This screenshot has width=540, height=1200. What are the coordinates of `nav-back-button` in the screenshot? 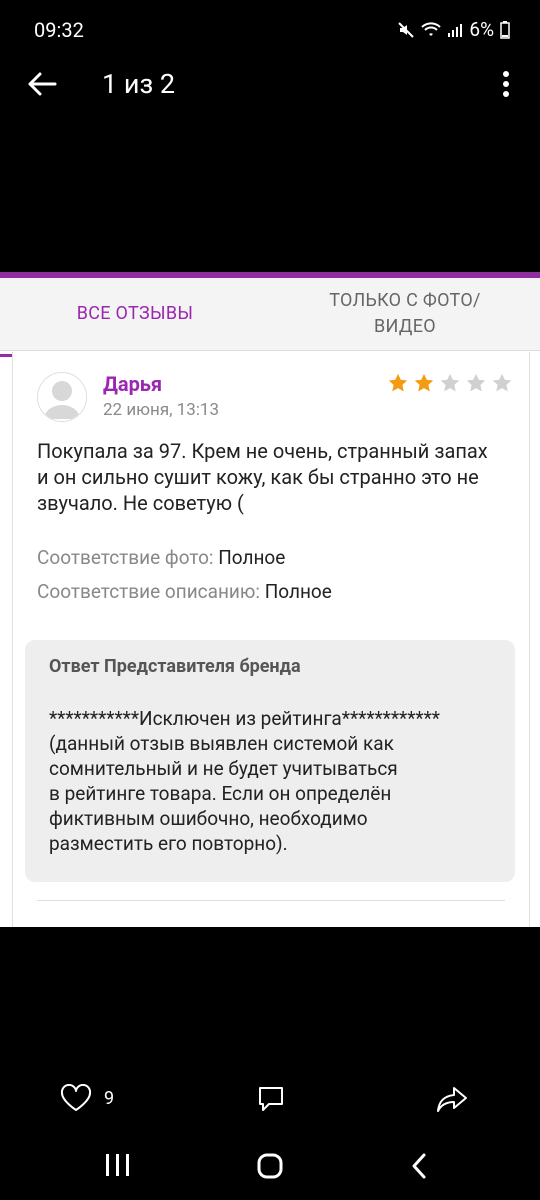 It's located at (420, 1168).